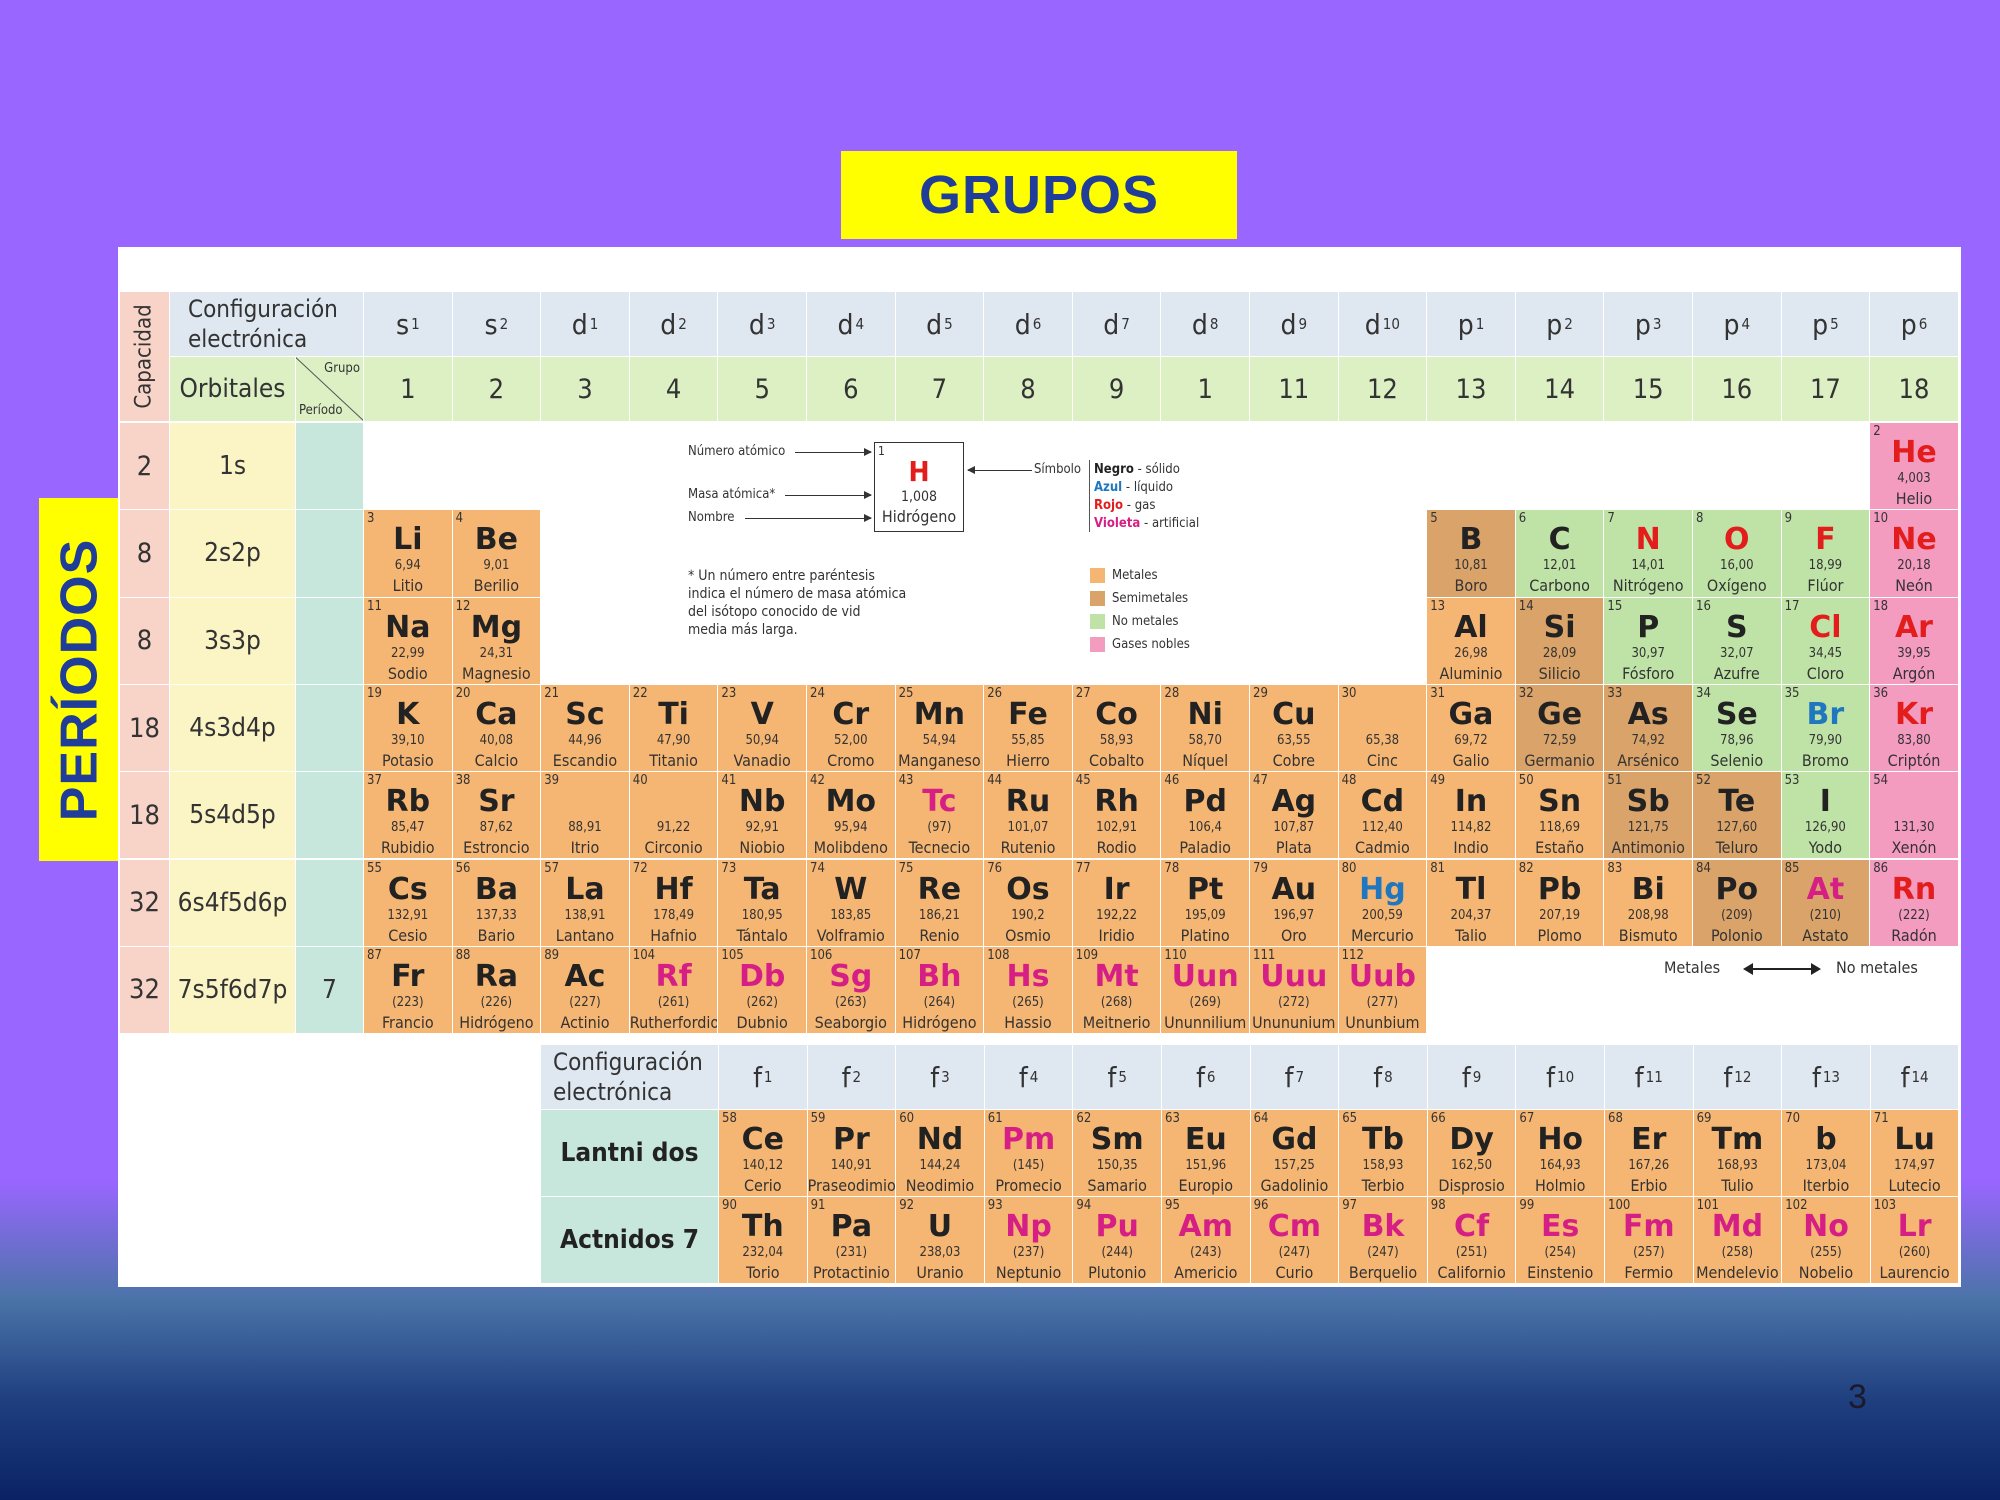  Describe the element at coordinates (497, 641) in the screenshot. I see `element-12: 12 Mg 24,31 Magnesio` at that location.